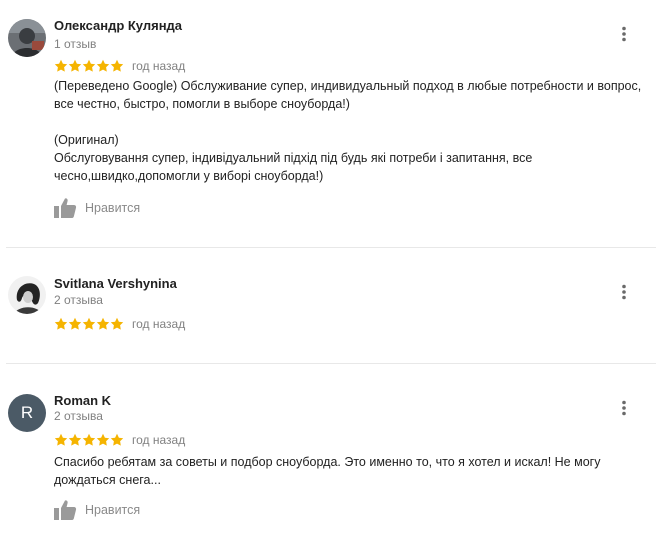 Image resolution: width=662 pixels, height=538 pixels. I want to click on author-name: Roman K, so click(82, 400).